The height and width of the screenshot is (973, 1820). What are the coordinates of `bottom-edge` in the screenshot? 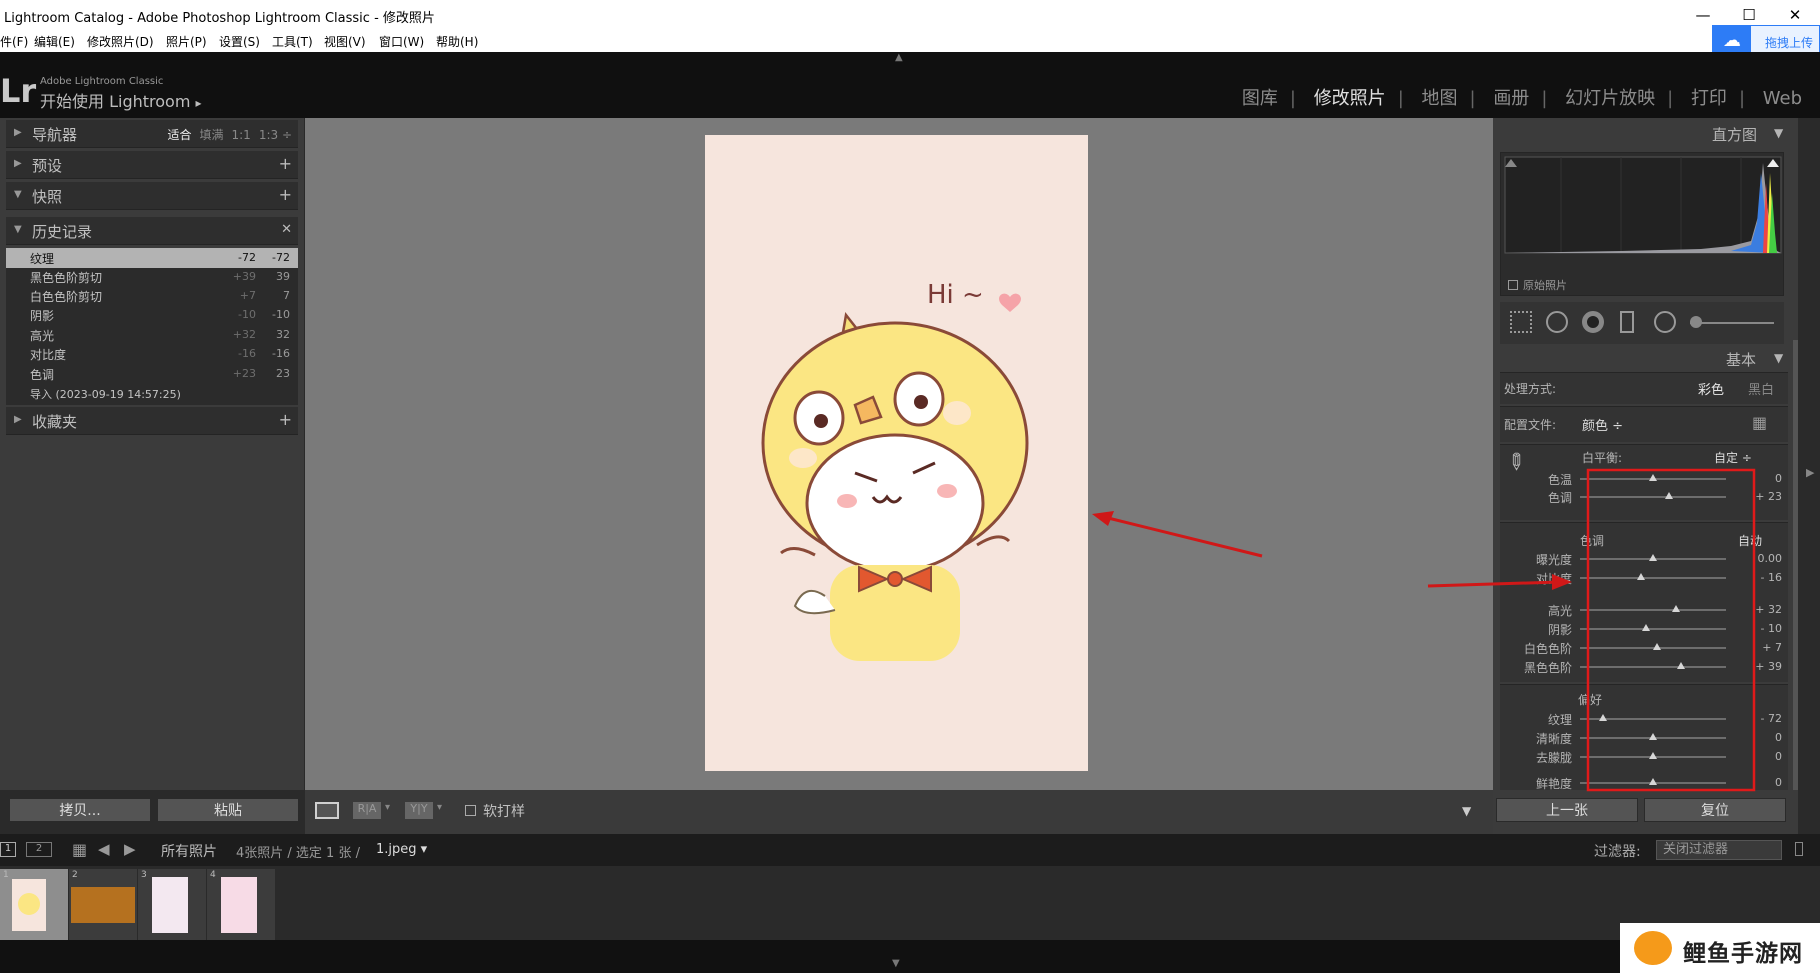 It's located at (910, 956).